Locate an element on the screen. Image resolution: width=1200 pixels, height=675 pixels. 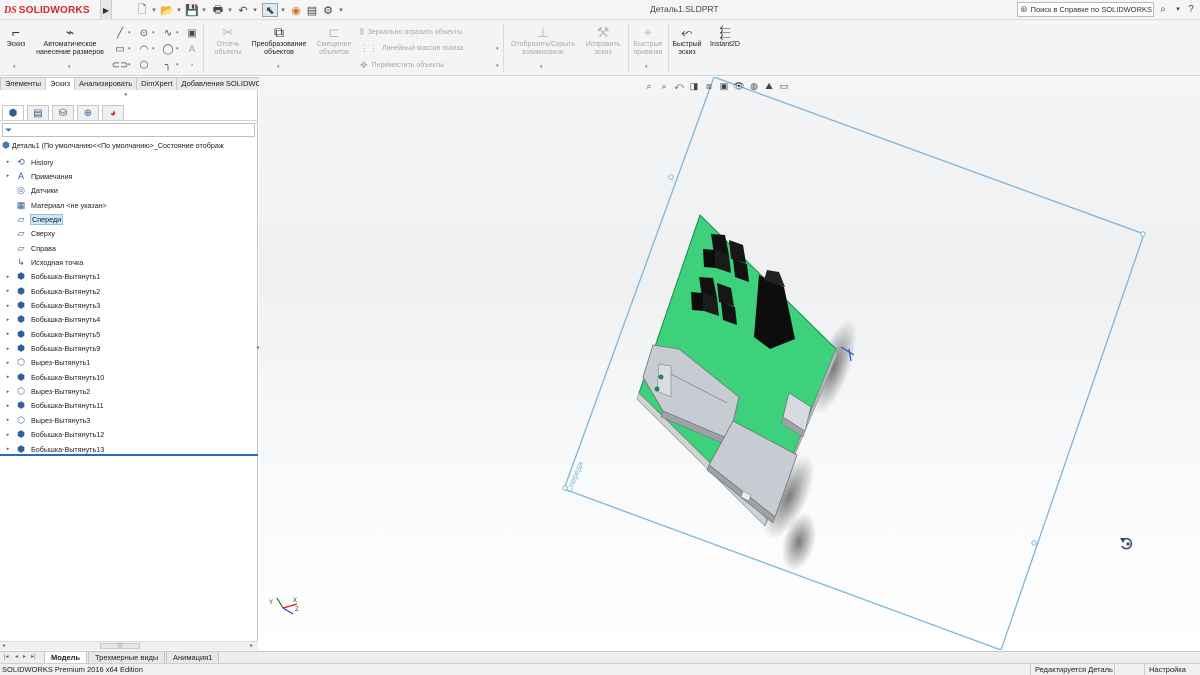
text-icon: A is located at coordinates (192, 49).